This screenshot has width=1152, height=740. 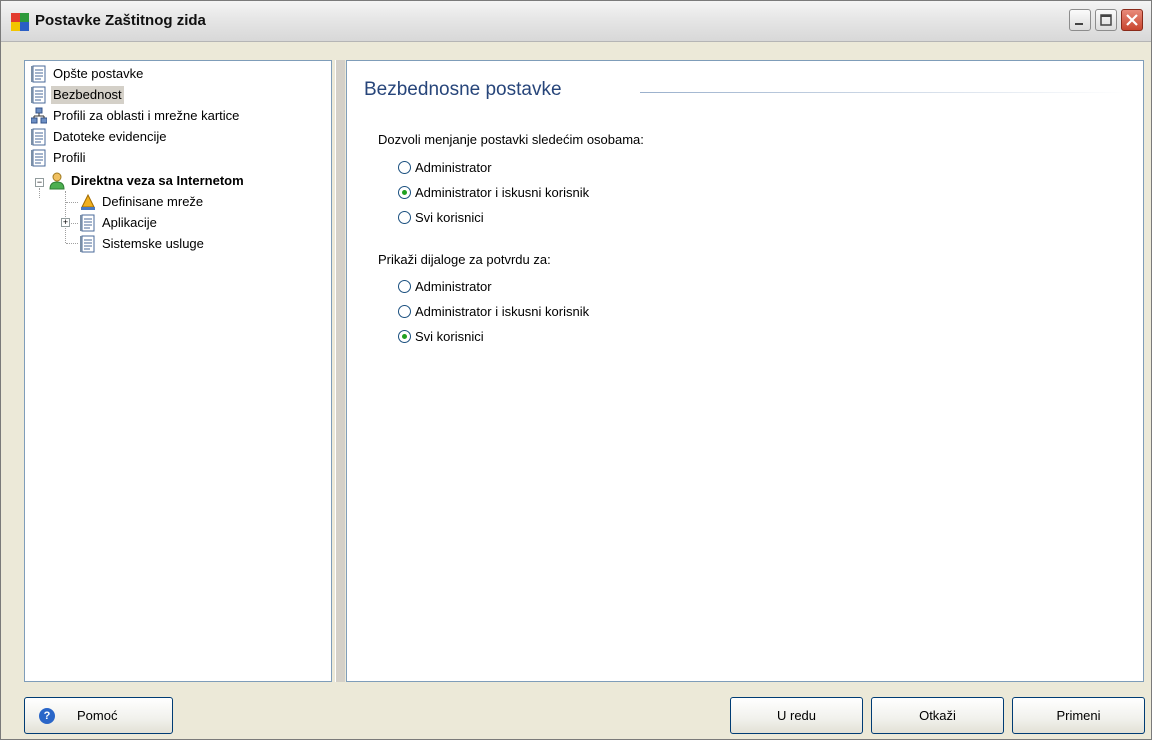 I want to click on tree-item-label: Opšte postavke, so click(x=98, y=73).